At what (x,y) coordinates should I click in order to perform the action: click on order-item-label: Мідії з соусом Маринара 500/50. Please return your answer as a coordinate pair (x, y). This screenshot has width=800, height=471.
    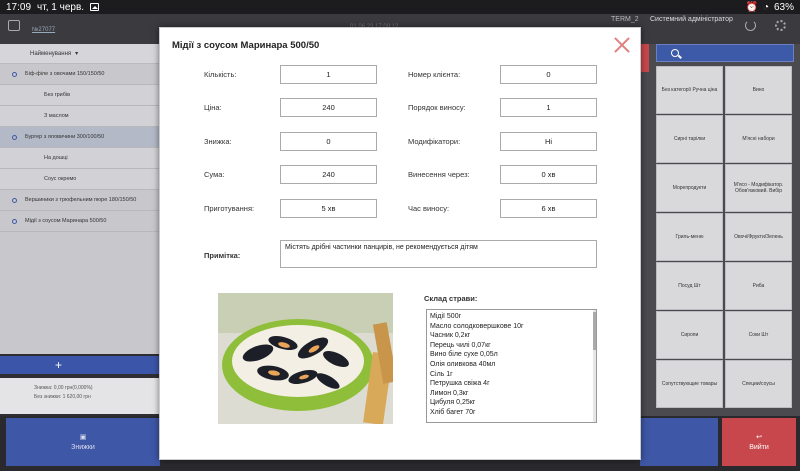
    Looking at the image, I should click on (66, 221).